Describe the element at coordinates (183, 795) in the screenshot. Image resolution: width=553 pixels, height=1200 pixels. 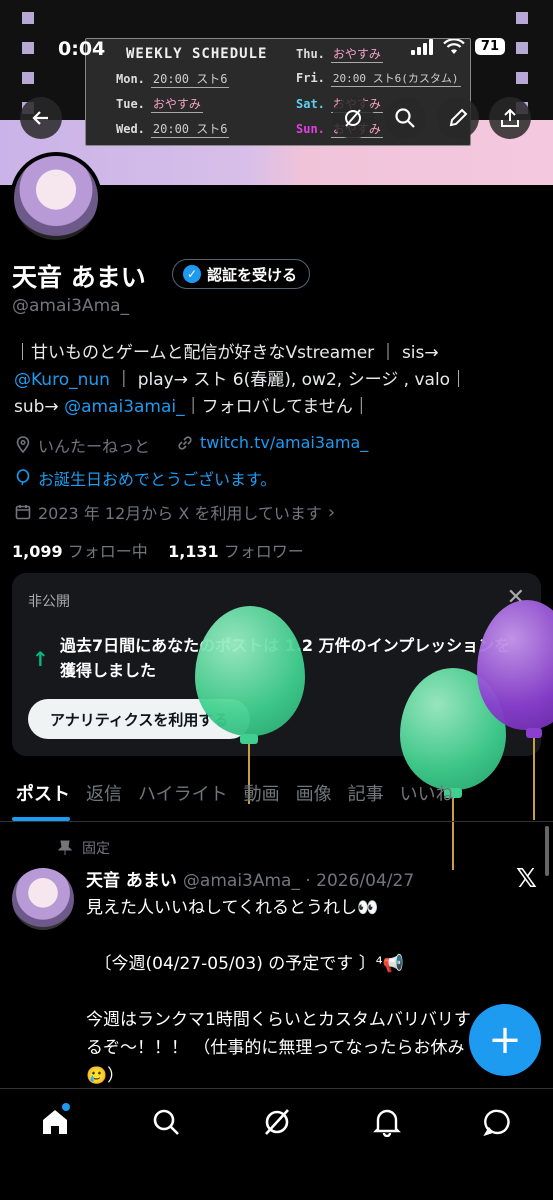
I see `tab-highlights: ハイライト` at that location.